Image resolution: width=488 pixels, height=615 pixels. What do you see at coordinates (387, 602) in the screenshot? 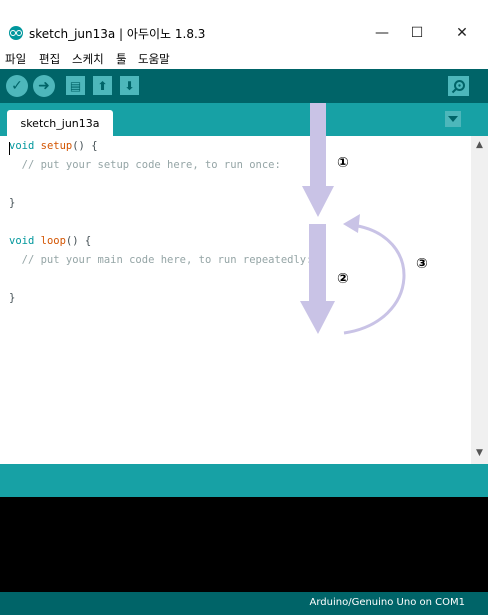
I see `board-status: Arduino/Genuino Uno on COM1` at bounding box center [387, 602].